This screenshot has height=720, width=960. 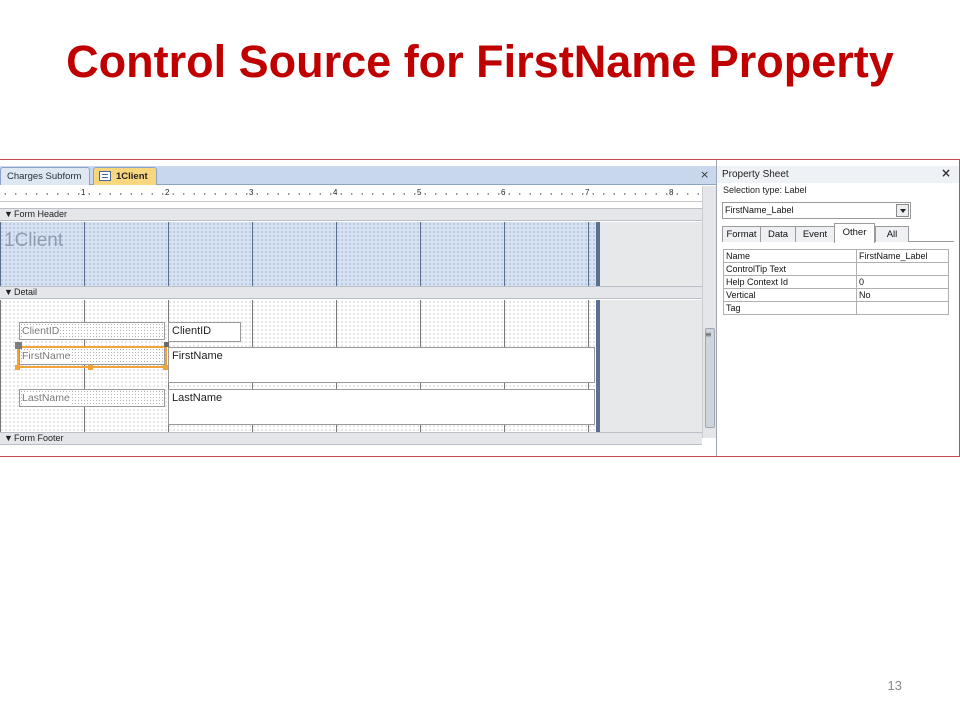 I want to click on tab-data: Data, so click(x=778, y=234).